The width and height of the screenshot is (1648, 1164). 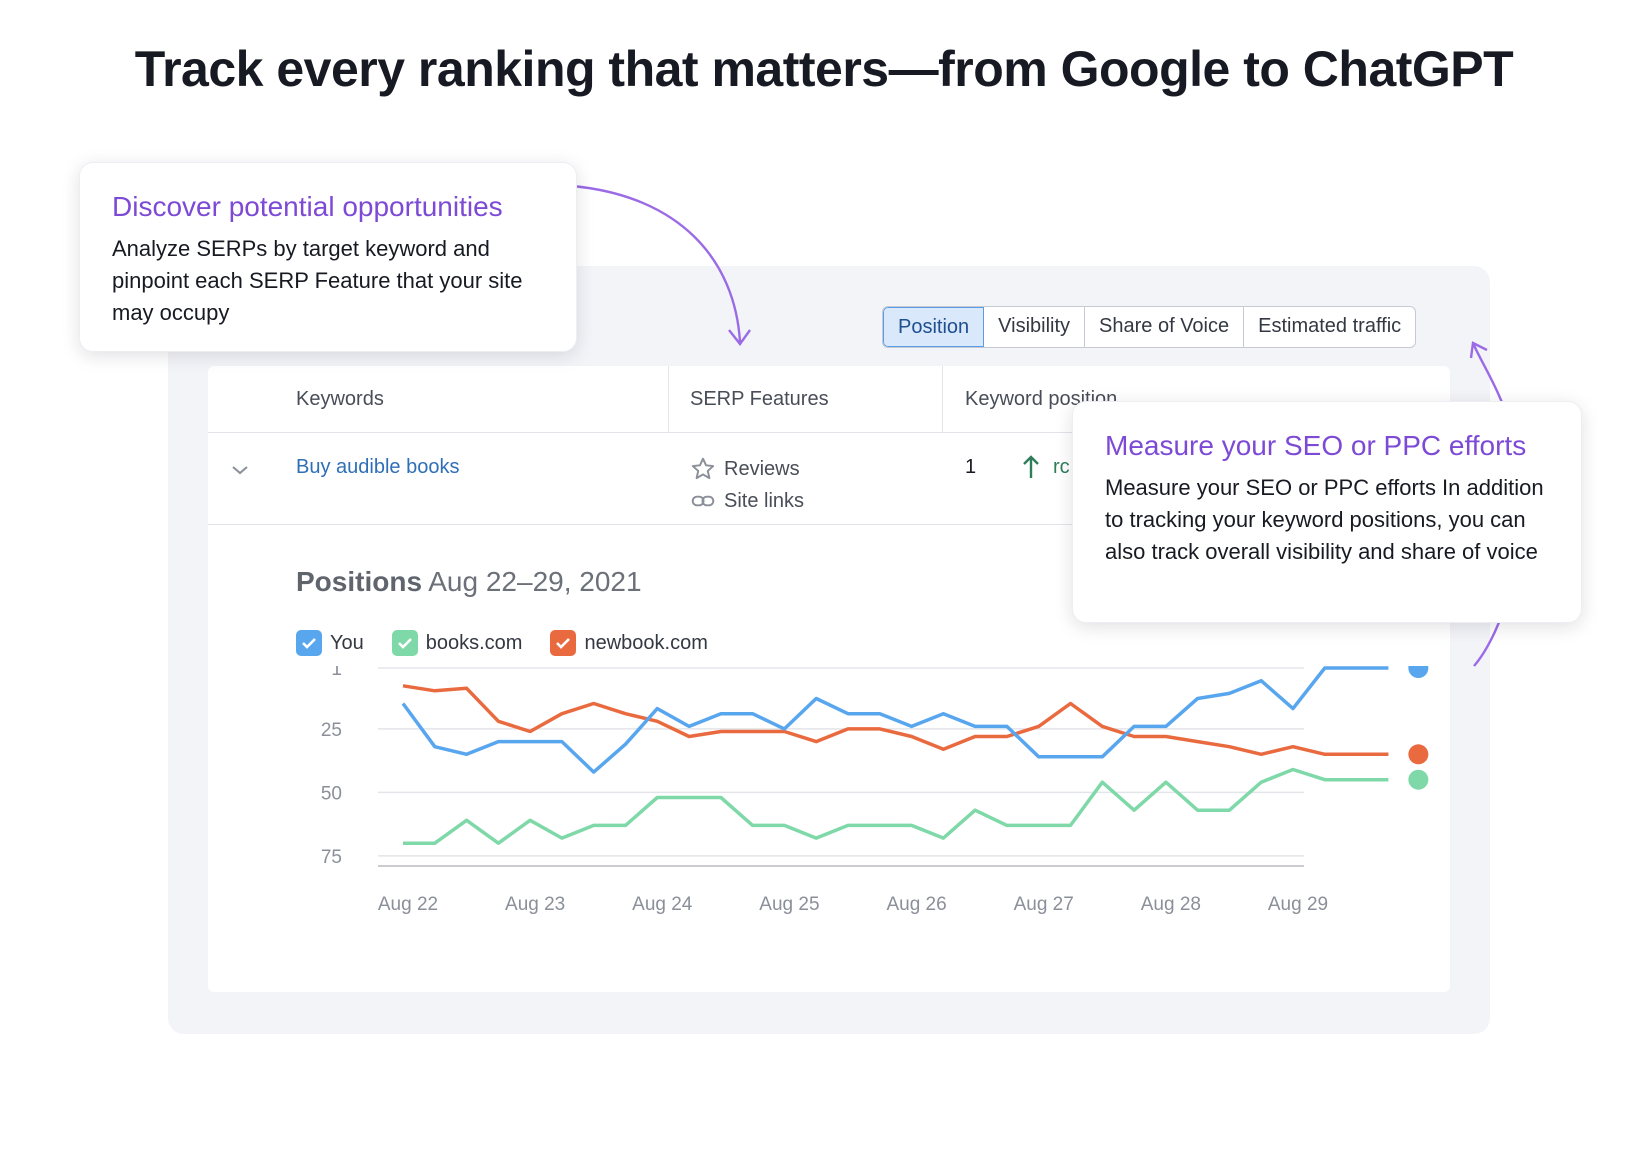 I want to click on x-tick-label: Aug 29, so click(x=1298, y=904).